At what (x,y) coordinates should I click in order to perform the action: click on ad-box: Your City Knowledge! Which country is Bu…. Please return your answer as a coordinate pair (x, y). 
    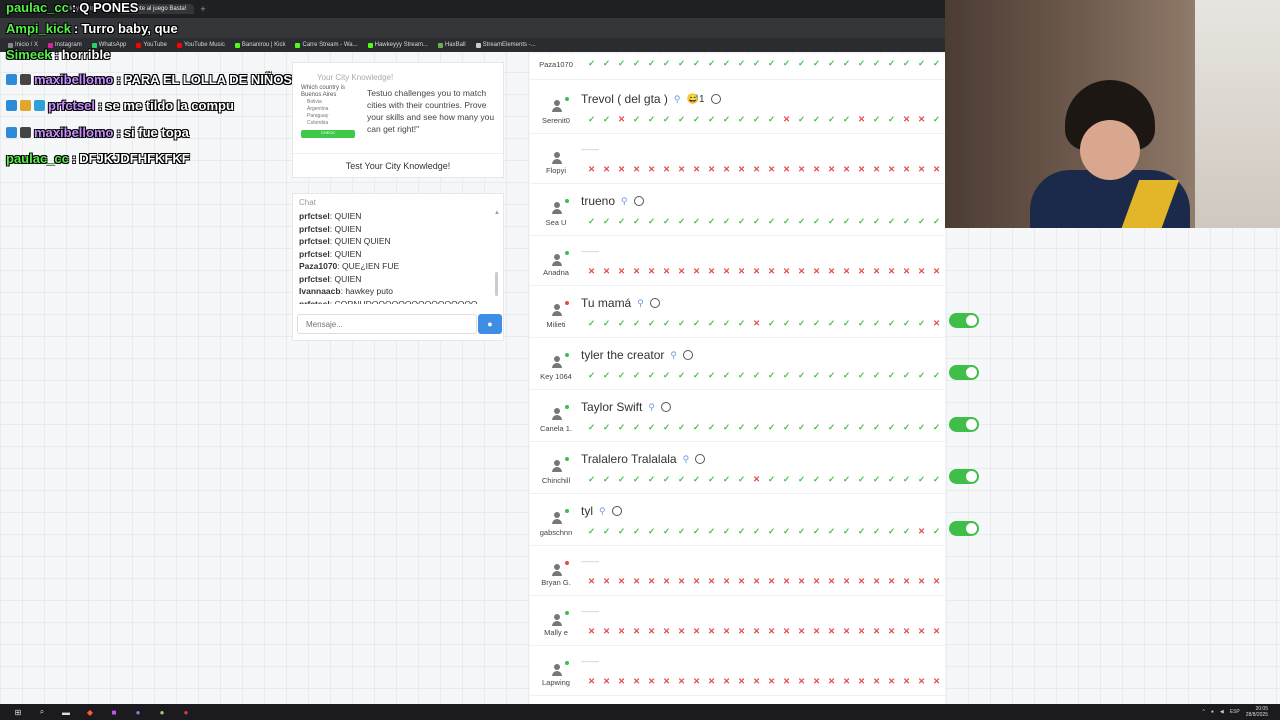
    Looking at the image, I should click on (398, 120).